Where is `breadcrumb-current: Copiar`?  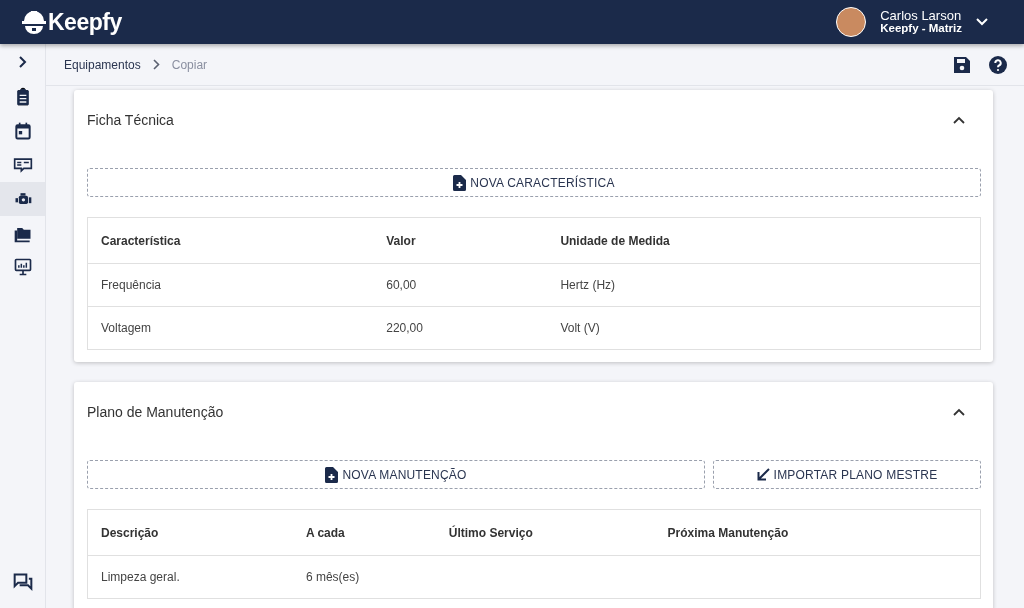
breadcrumb-current: Copiar is located at coordinates (189, 64).